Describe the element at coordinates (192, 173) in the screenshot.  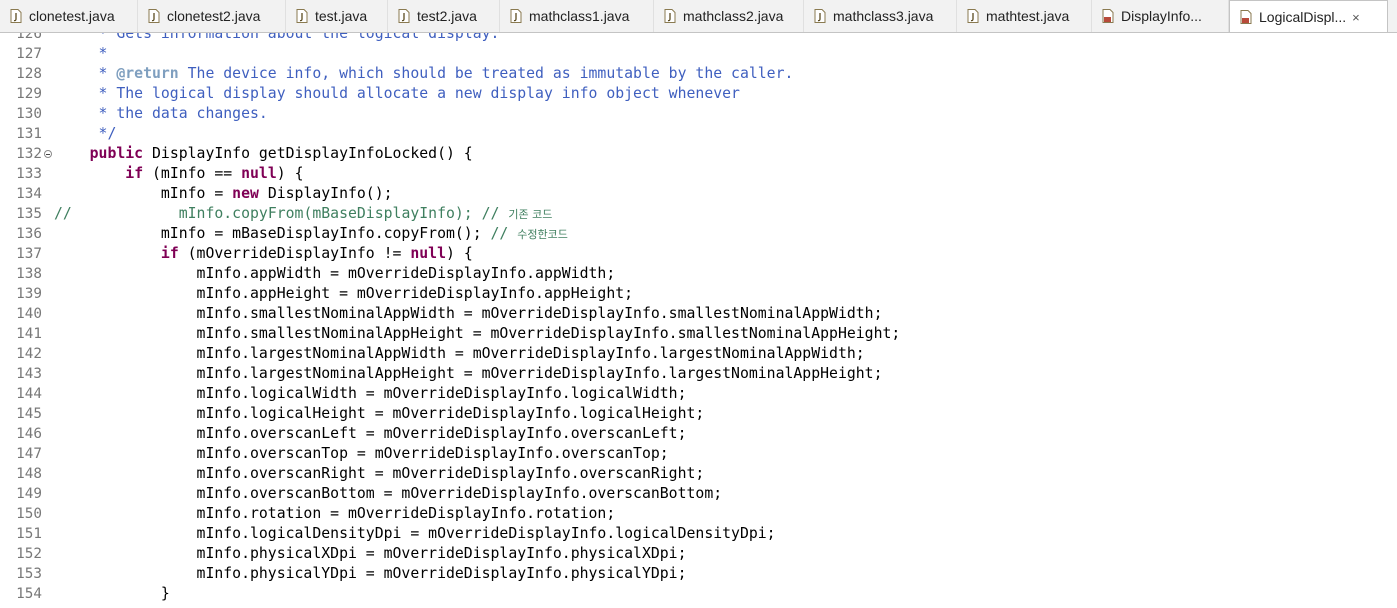
I see `code-token: (mInfo ==` at that location.